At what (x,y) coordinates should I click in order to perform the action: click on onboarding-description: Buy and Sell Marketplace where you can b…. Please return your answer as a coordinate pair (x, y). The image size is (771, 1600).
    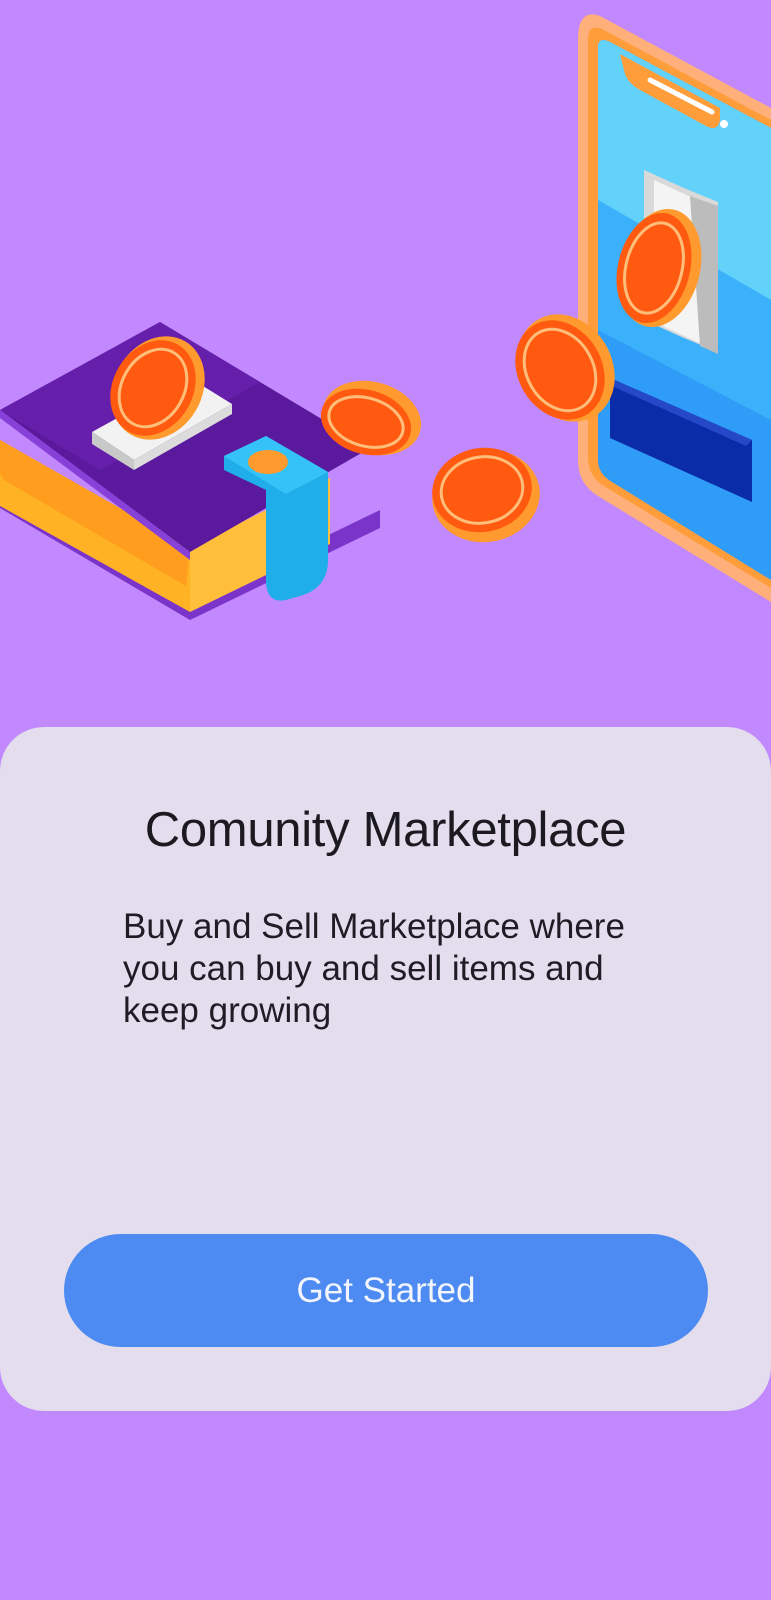
    Looking at the image, I should click on (374, 968).